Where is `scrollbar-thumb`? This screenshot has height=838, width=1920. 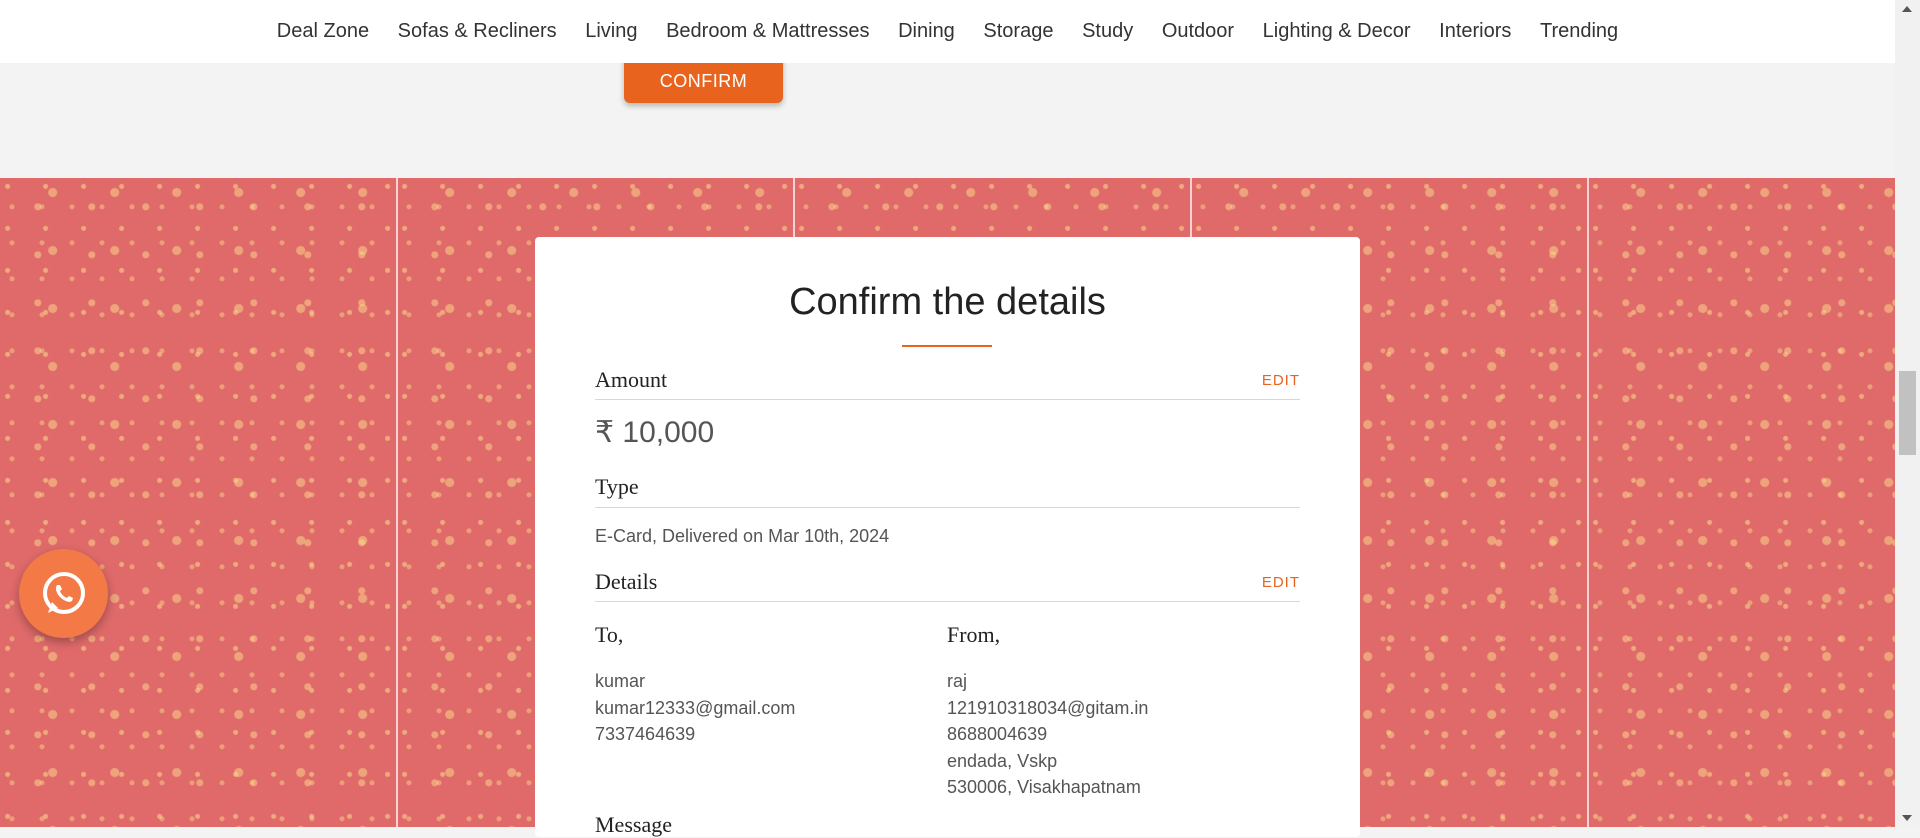
scrollbar-thumb is located at coordinates (1907, 413).